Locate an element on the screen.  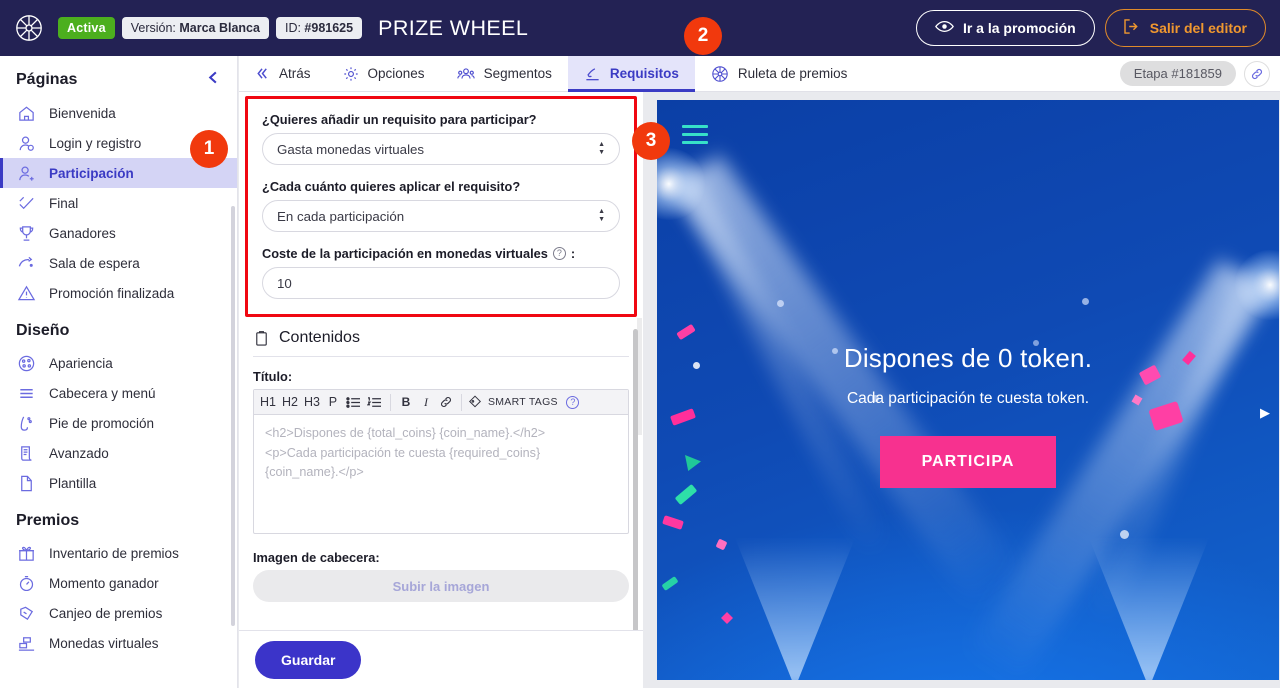
callout-number: 3 is located at coordinates (651, 140).